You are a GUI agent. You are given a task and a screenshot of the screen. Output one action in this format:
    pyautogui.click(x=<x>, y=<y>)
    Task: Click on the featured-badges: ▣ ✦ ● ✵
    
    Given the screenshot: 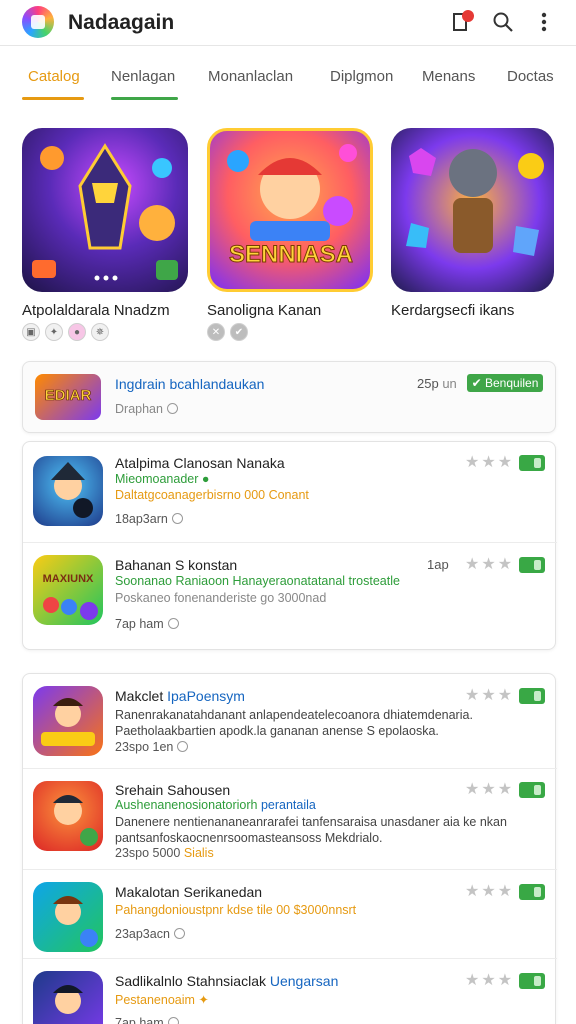 What is the action you would take?
    pyautogui.click(x=65, y=332)
    